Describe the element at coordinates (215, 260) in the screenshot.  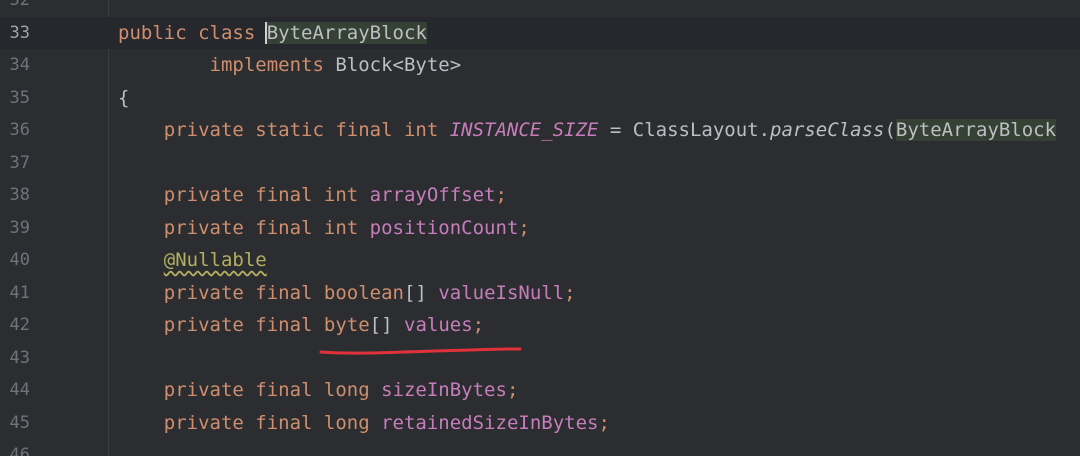
I see `code-token: @Nullable` at that location.